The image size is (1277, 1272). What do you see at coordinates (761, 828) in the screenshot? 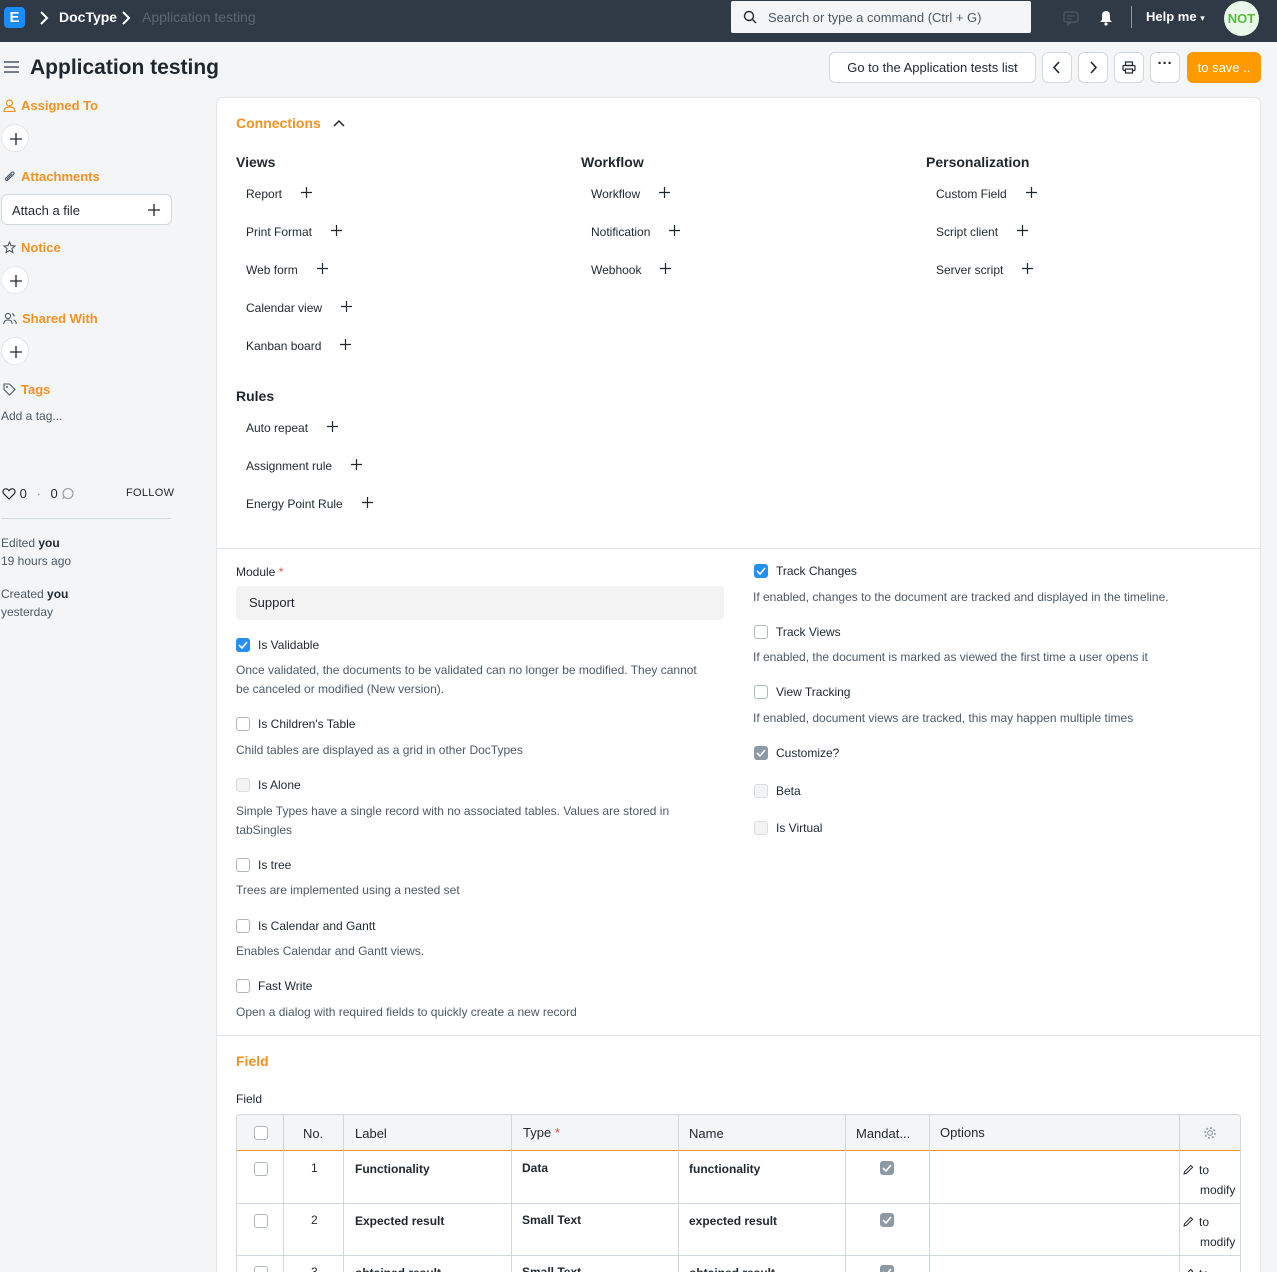
I see `is-virtual-checkbox` at bounding box center [761, 828].